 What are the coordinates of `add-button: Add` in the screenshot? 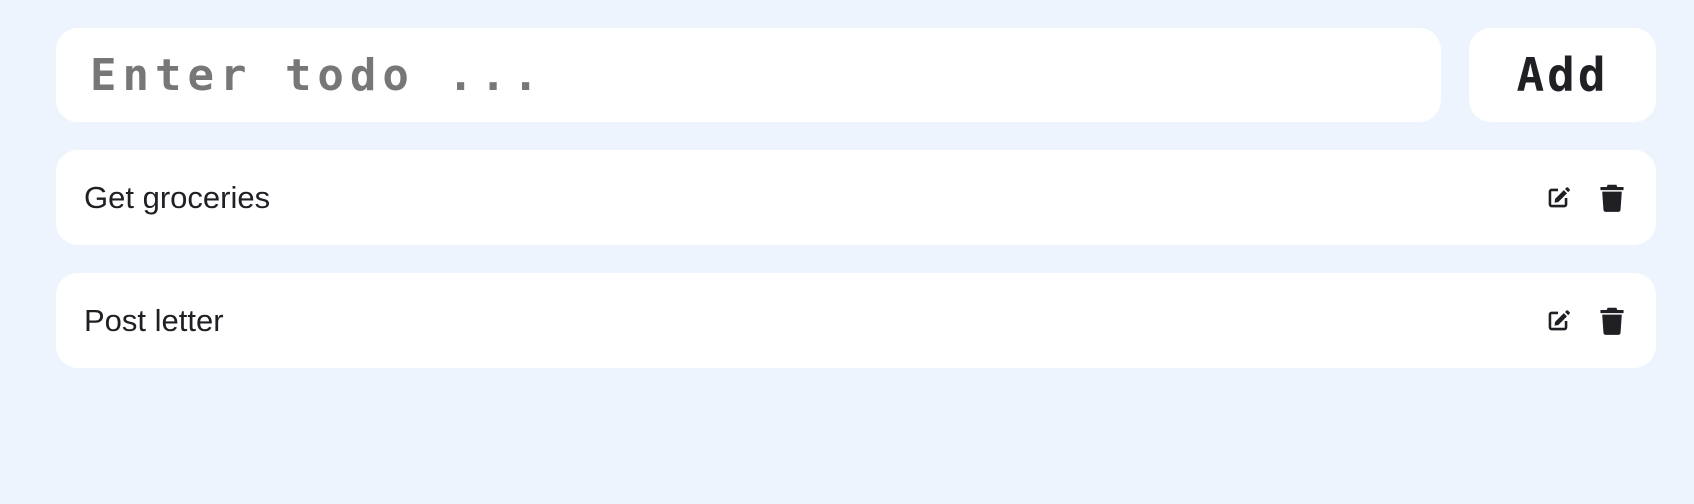 It's located at (1562, 75).